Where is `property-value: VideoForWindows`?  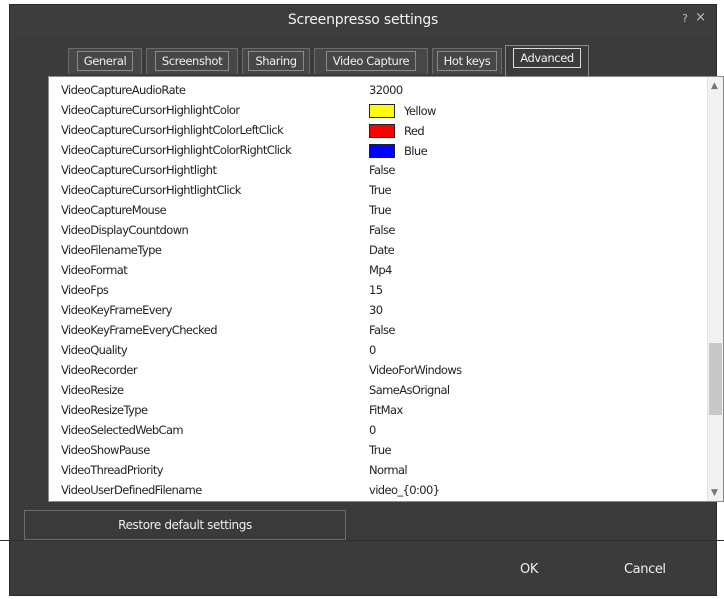
property-value: VideoForWindows is located at coordinates (415, 370).